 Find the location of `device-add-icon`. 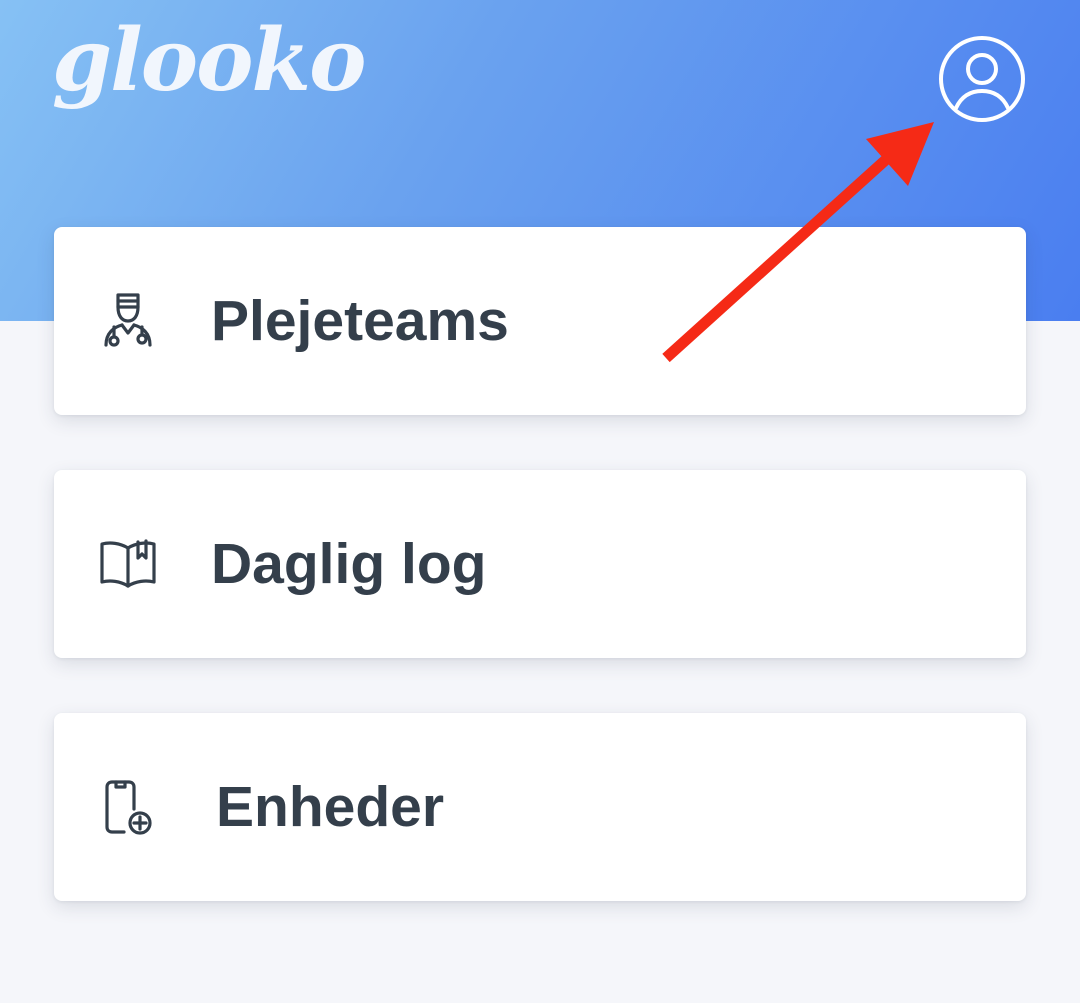

device-add-icon is located at coordinates (128, 807).